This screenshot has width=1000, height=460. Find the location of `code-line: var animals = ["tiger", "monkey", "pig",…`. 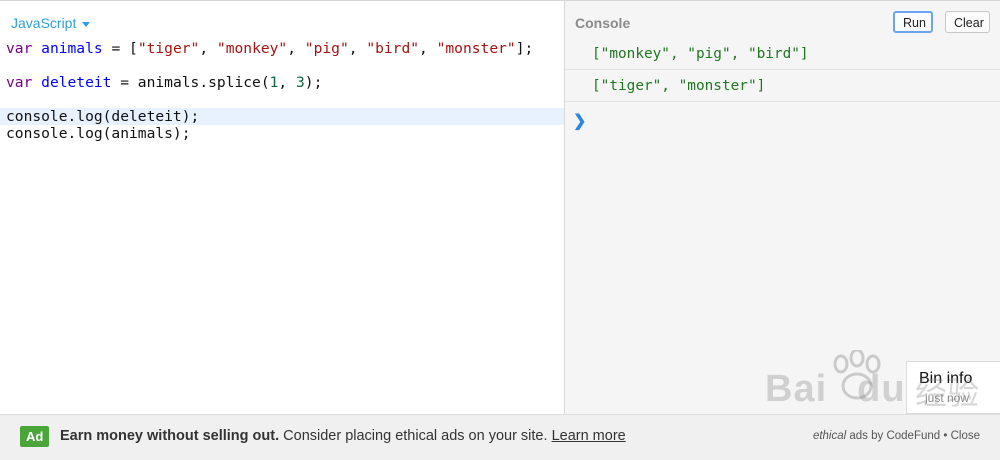

code-line: var animals = ["tiger", "monkey", "pig",… is located at coordinates (282, 48).